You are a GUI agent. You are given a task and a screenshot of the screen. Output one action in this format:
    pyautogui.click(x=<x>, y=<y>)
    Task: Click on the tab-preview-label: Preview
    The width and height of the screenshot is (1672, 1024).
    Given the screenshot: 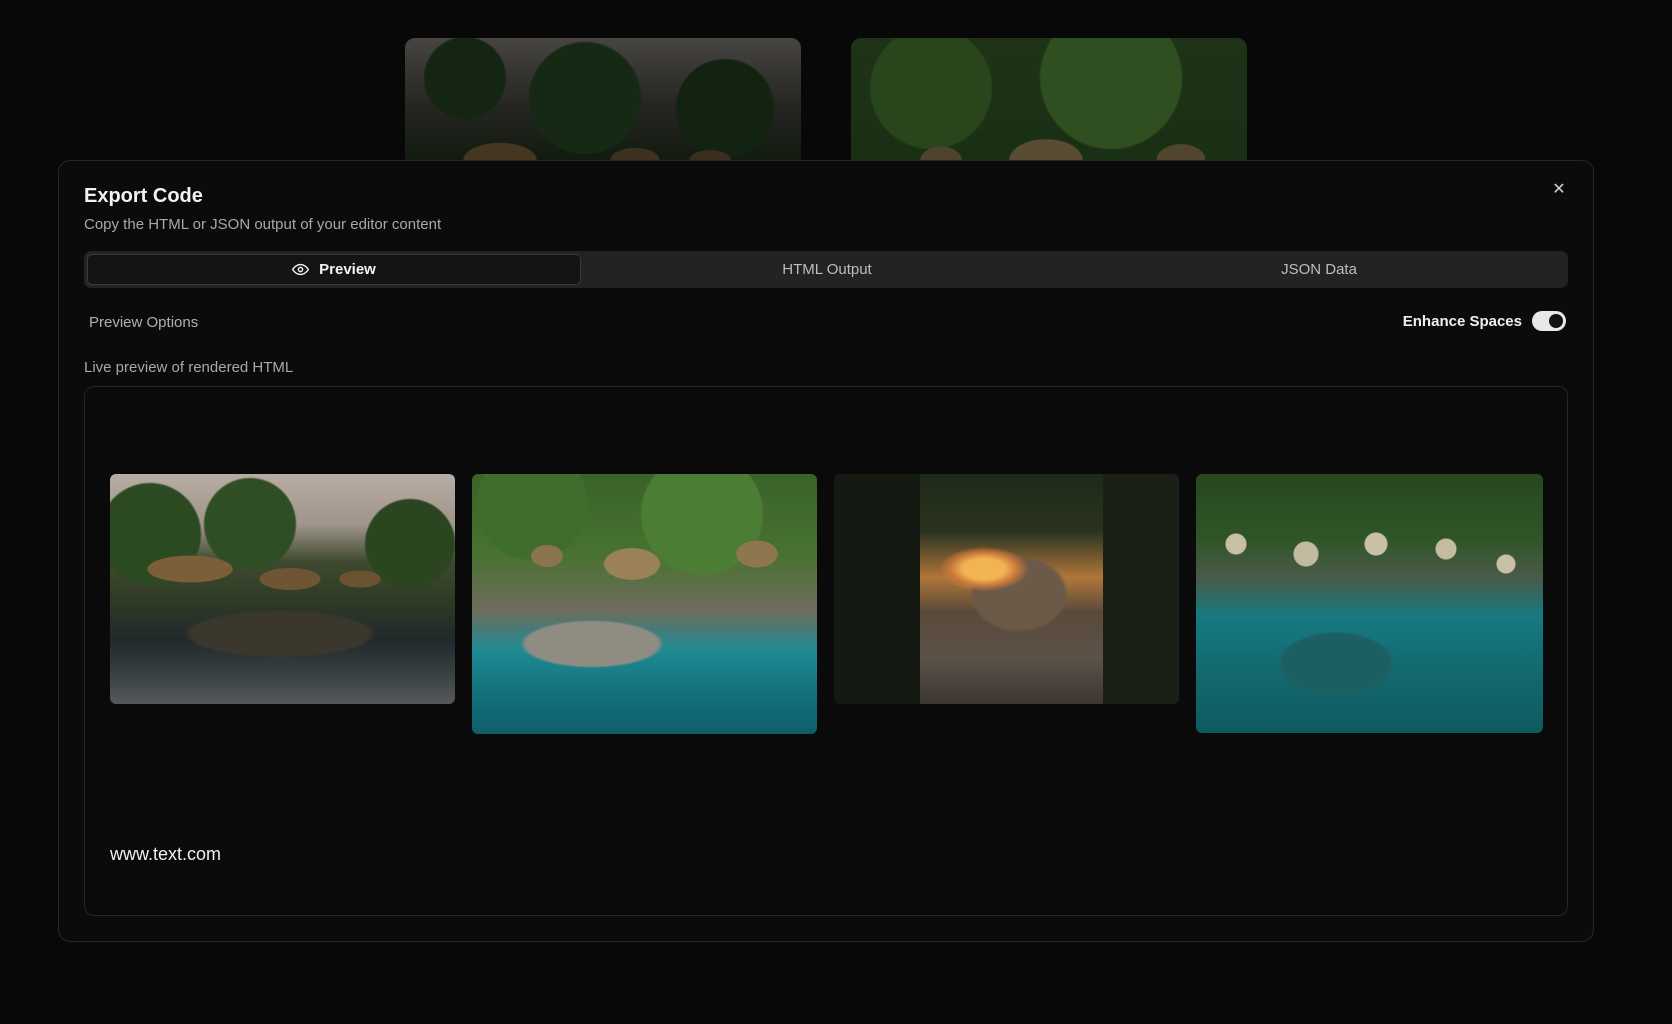 What is the action you would take?
    pyautogui.click(x=347, y=269)
    